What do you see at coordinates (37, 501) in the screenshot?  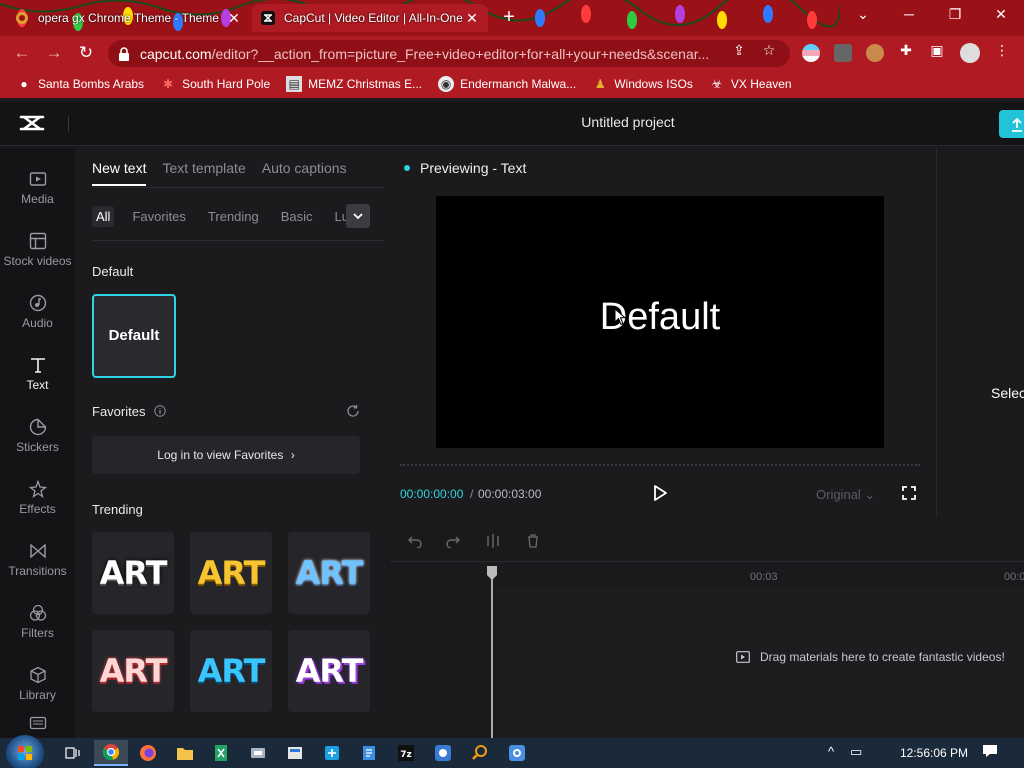 I see `nav-effects: Effects` at bounding box center [37, 501].